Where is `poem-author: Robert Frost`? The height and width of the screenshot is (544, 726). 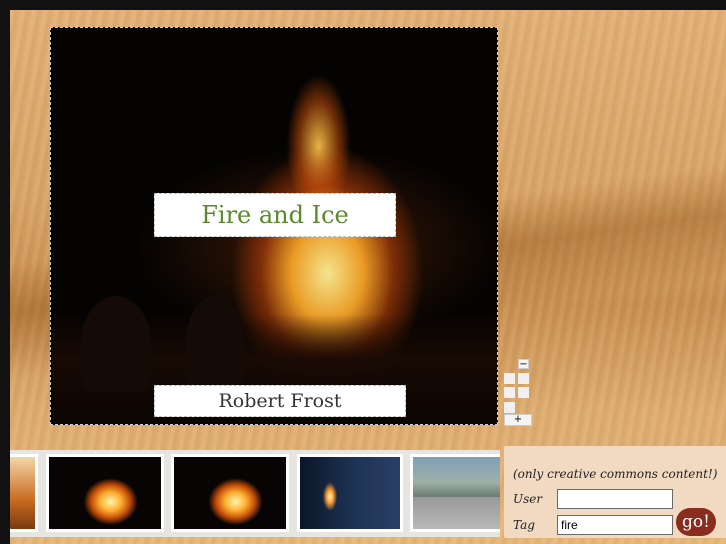
poem-author: Robert Frost is located at coordinates (280, 401).